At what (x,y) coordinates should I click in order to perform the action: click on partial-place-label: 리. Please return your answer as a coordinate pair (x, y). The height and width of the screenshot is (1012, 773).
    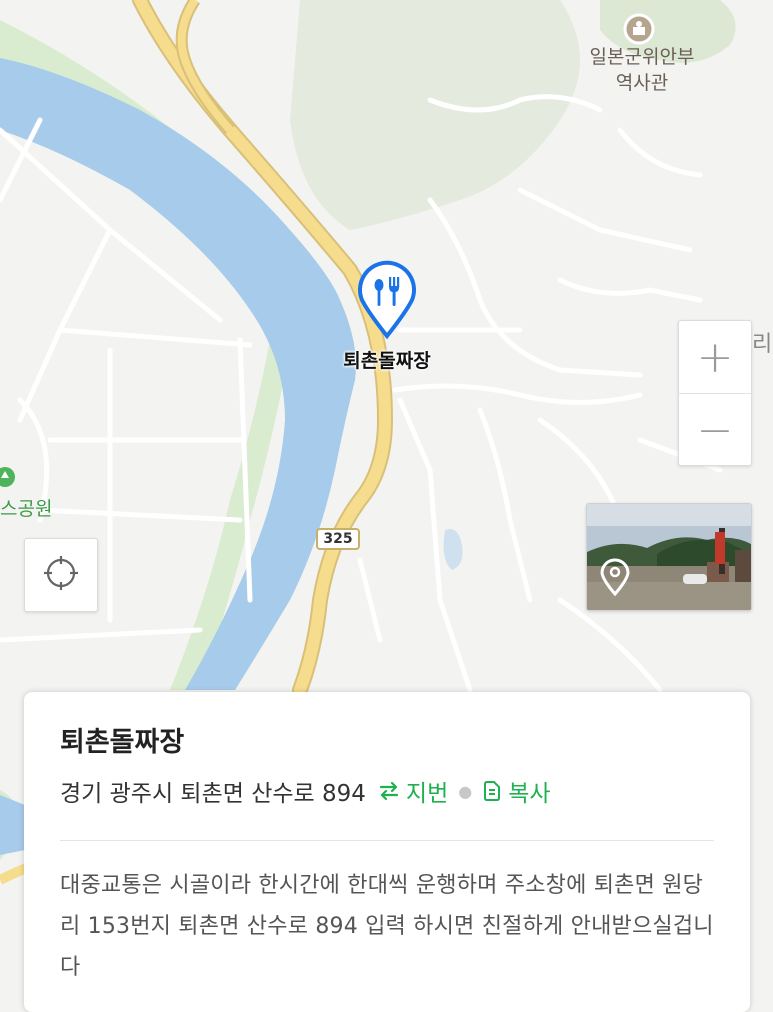
    Looking at the image, I should click on (762, 344).